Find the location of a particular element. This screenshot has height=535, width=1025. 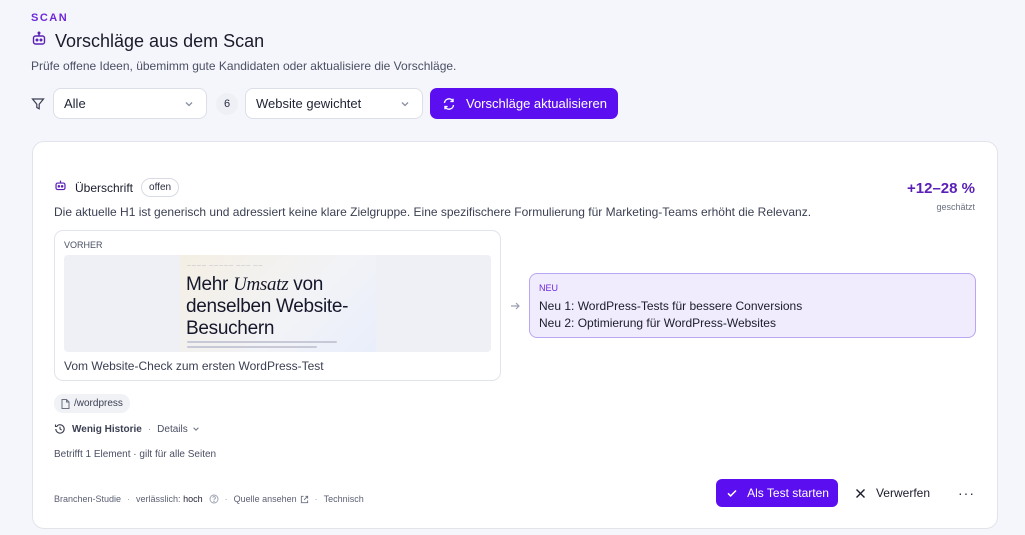

history-icon is located at coordinates (59, 429).